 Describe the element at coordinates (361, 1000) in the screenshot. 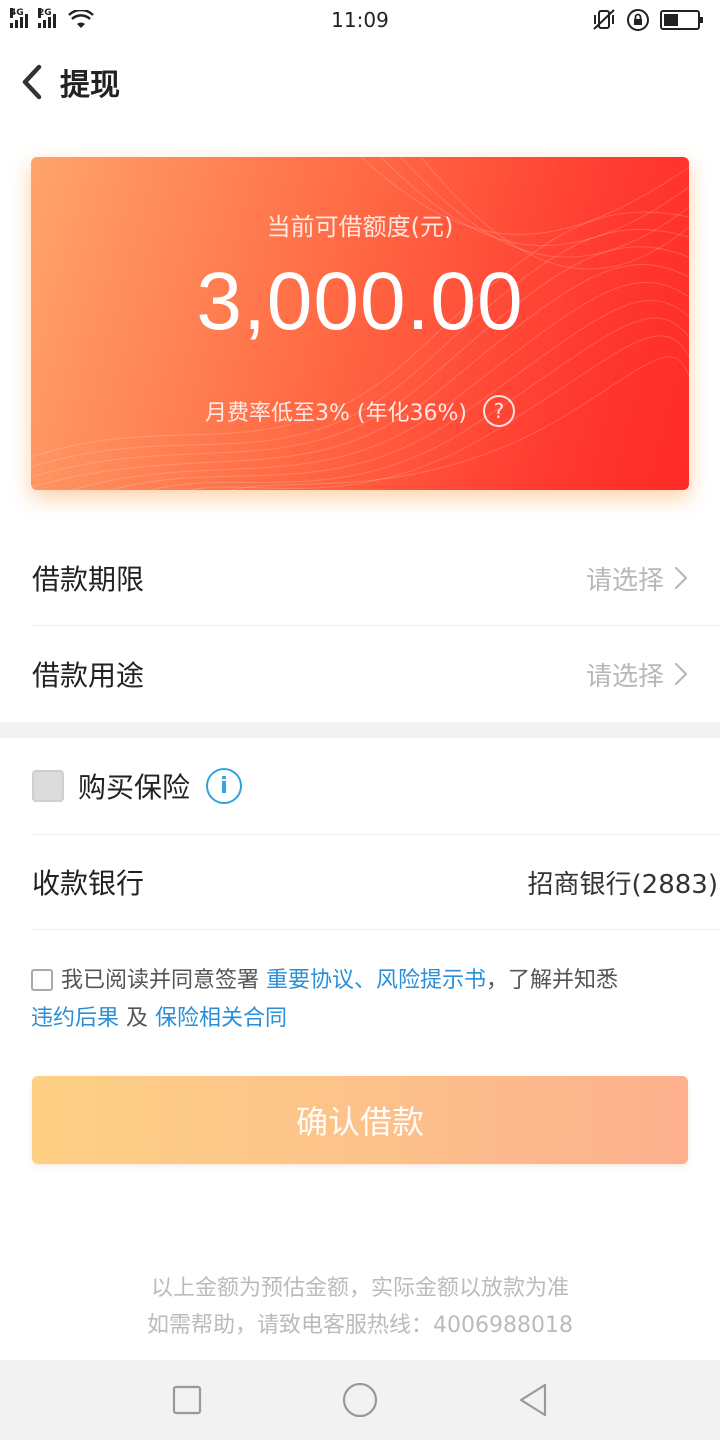

I see `agreement-text: 我已阅读并同意签署 重要协议、风险提示书，了解并知悉 违约后果 及 保险相关合同` at that location.